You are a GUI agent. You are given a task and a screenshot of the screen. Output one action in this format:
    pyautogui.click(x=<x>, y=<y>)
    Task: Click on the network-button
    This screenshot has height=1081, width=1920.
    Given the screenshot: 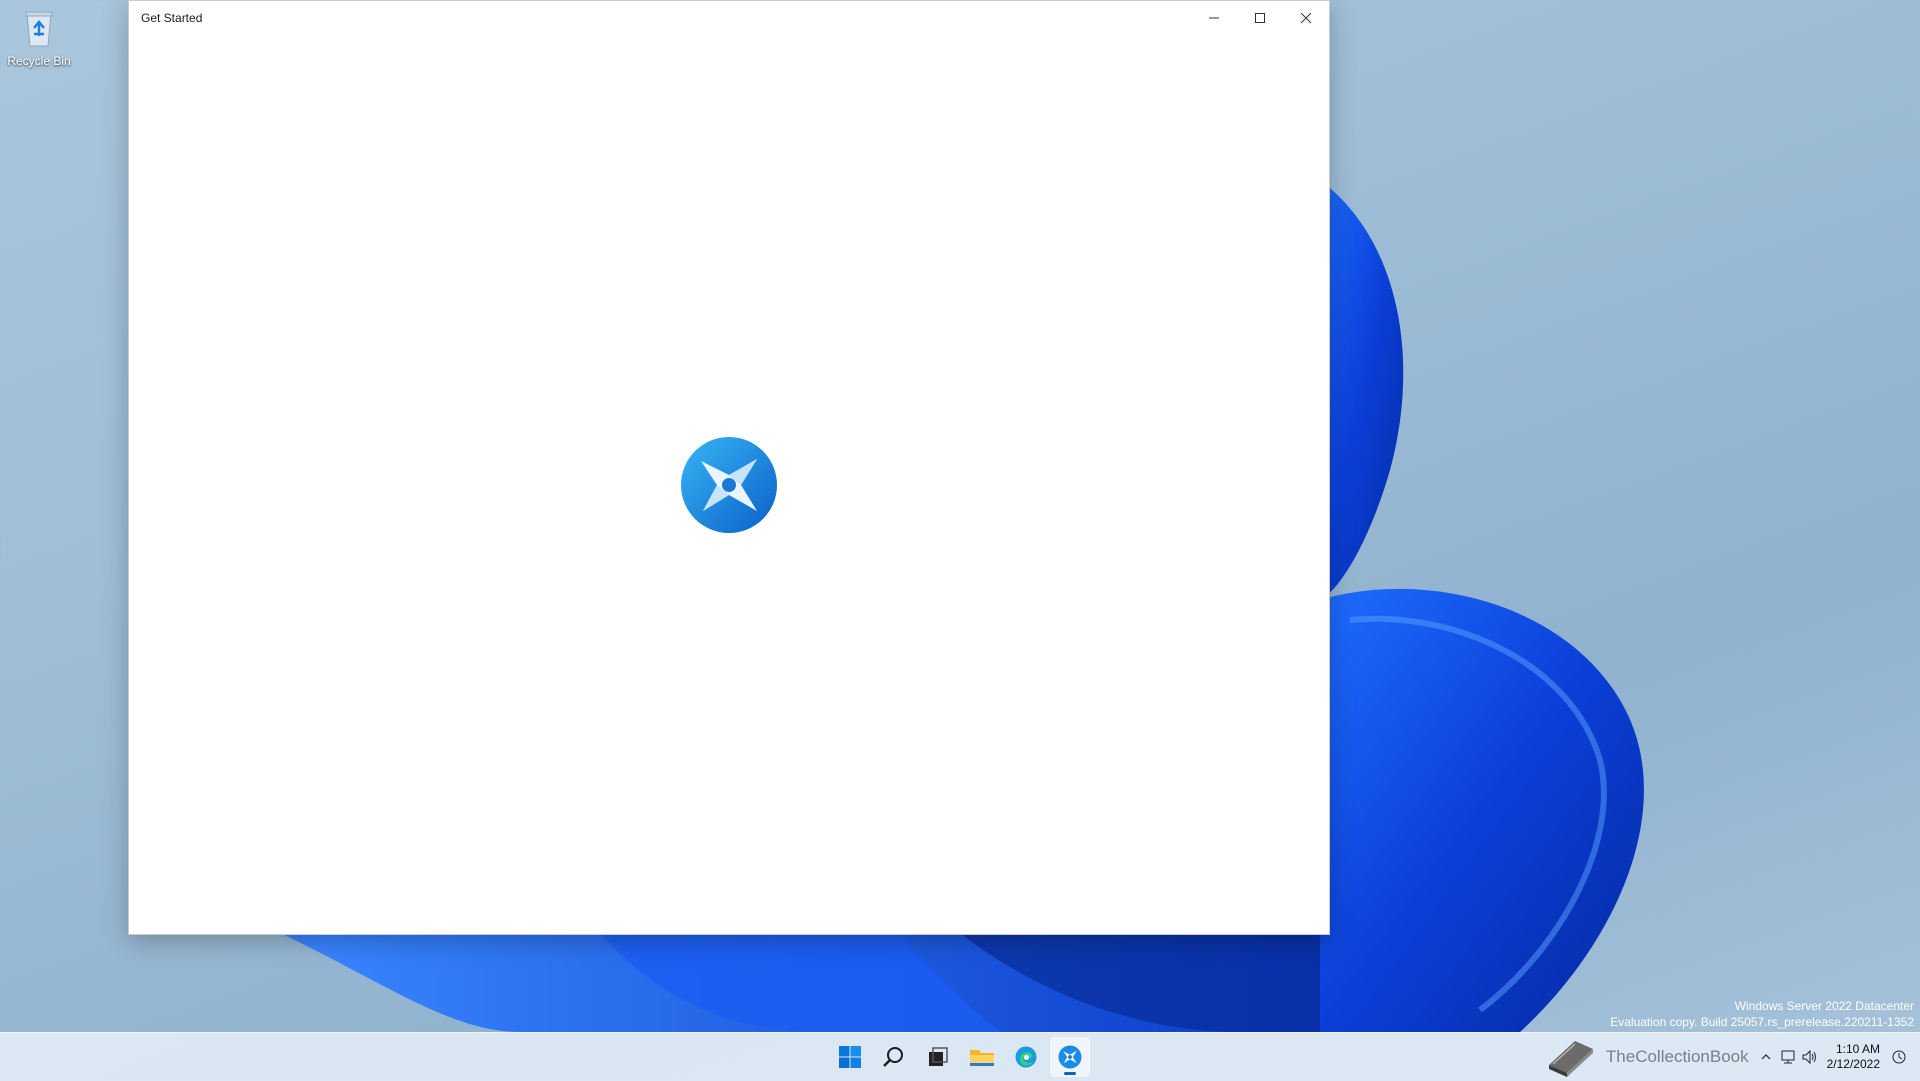 What is the action you would take?
    pyautogui.click(x=1788, y=1057)
    